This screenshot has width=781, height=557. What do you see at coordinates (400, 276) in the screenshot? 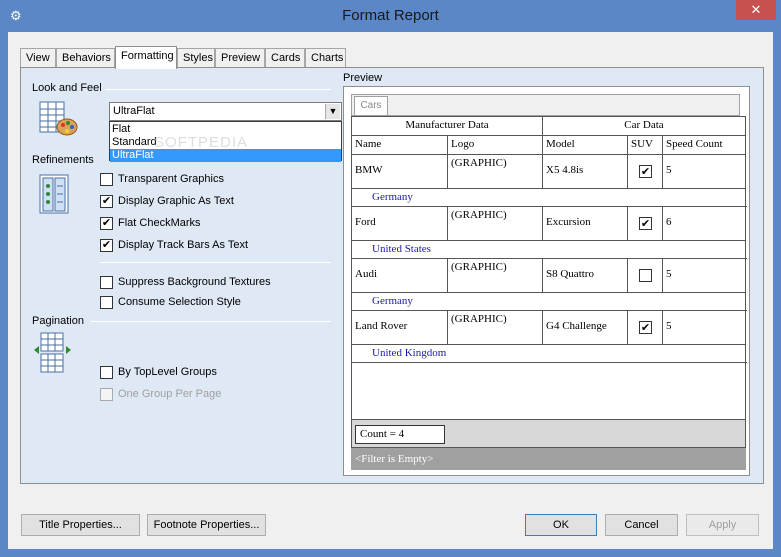
I see `cell-name: Audi` at bounding box center [400, 276].